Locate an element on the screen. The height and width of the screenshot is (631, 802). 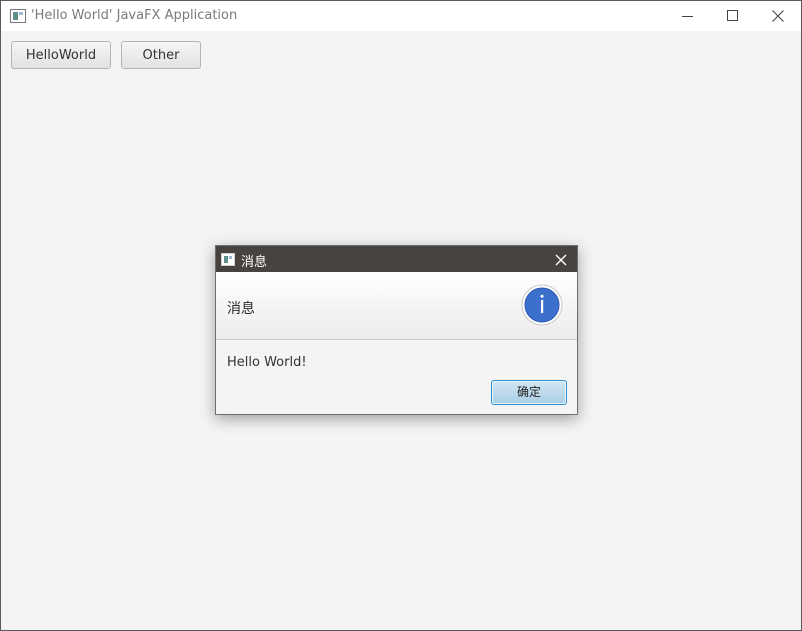
dialog-close-icon is located at coordinates (561, 260).